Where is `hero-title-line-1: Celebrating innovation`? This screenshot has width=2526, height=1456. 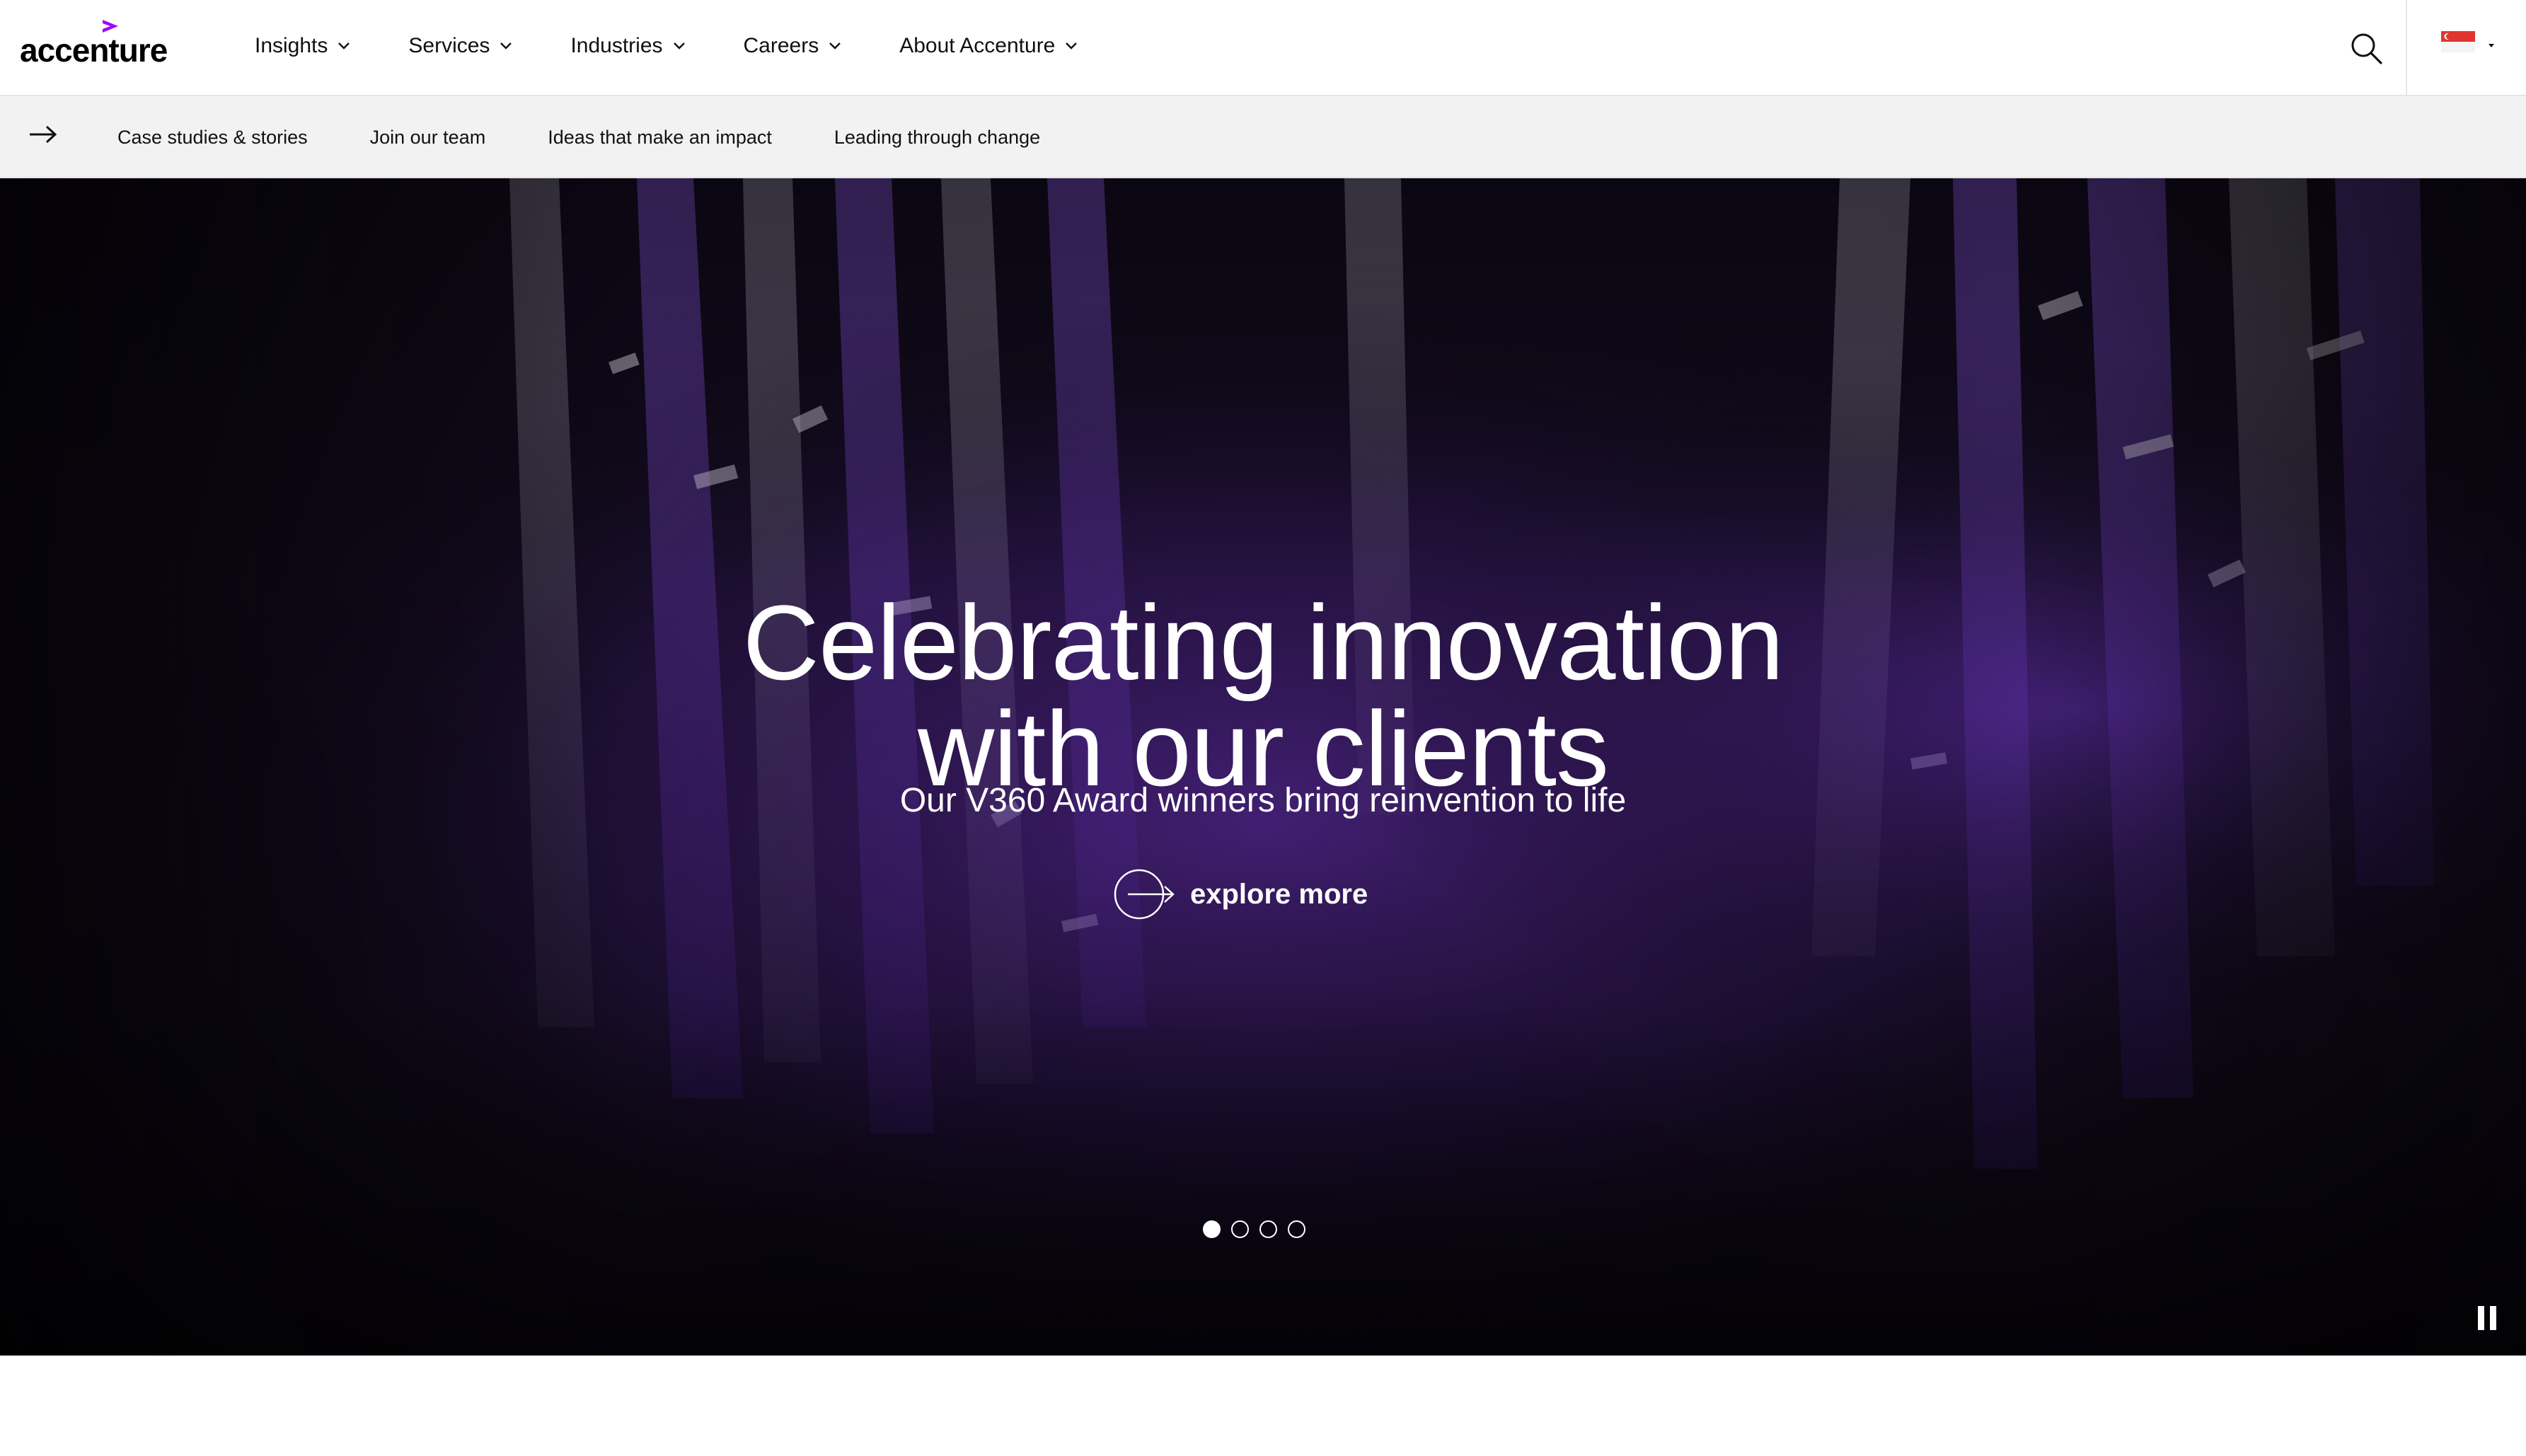
hero-title-line-1: Celebrating innovation is located at coordinates (1263, 642).